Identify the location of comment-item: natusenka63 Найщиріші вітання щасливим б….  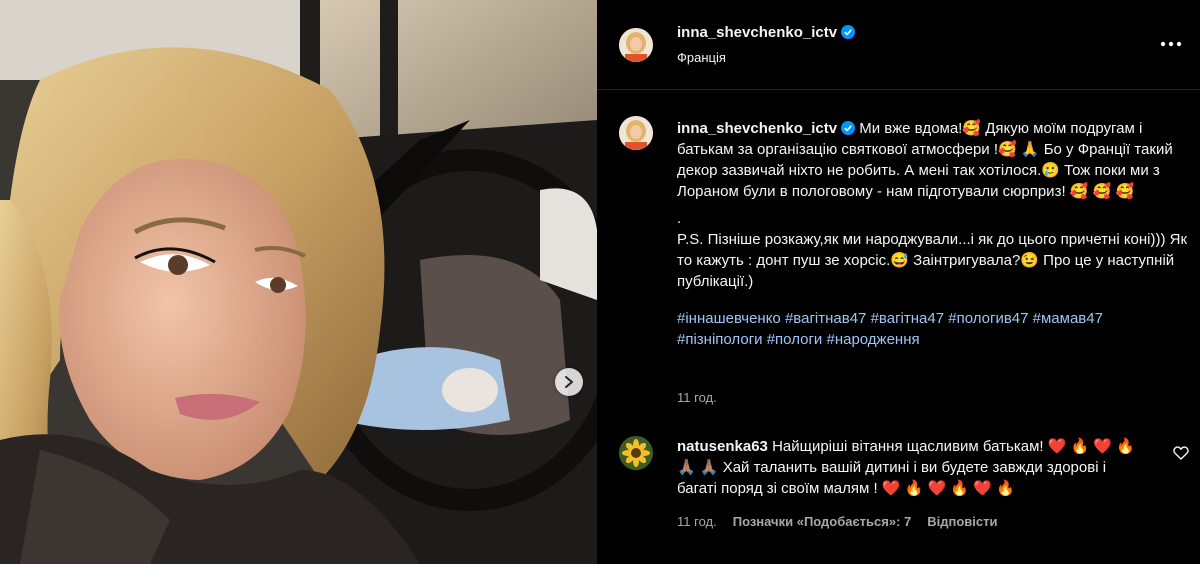
(912, 467).